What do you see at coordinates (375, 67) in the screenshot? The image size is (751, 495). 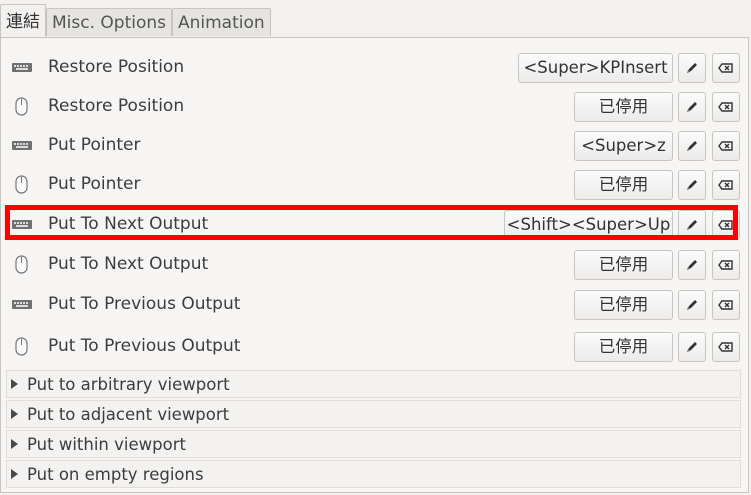 I see `binding-row: Restore Position <Super>KPInsert` at bounding box center [375, 67].